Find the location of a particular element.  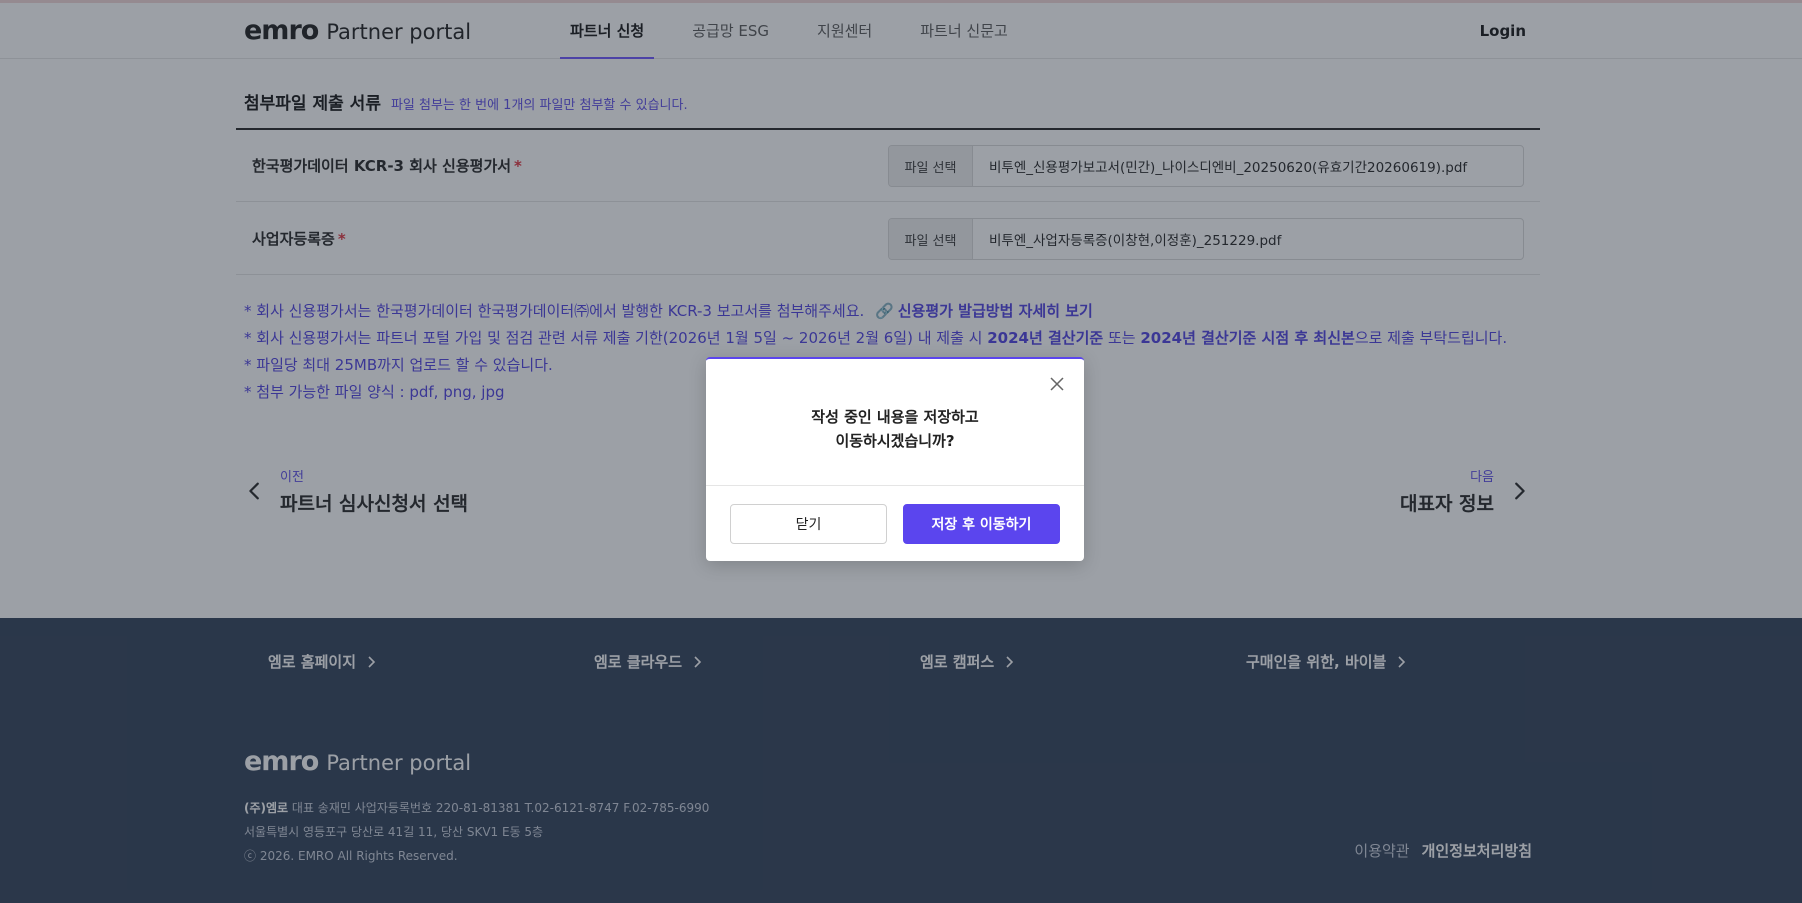

dialog-divider is located at coordinates (895, 485).